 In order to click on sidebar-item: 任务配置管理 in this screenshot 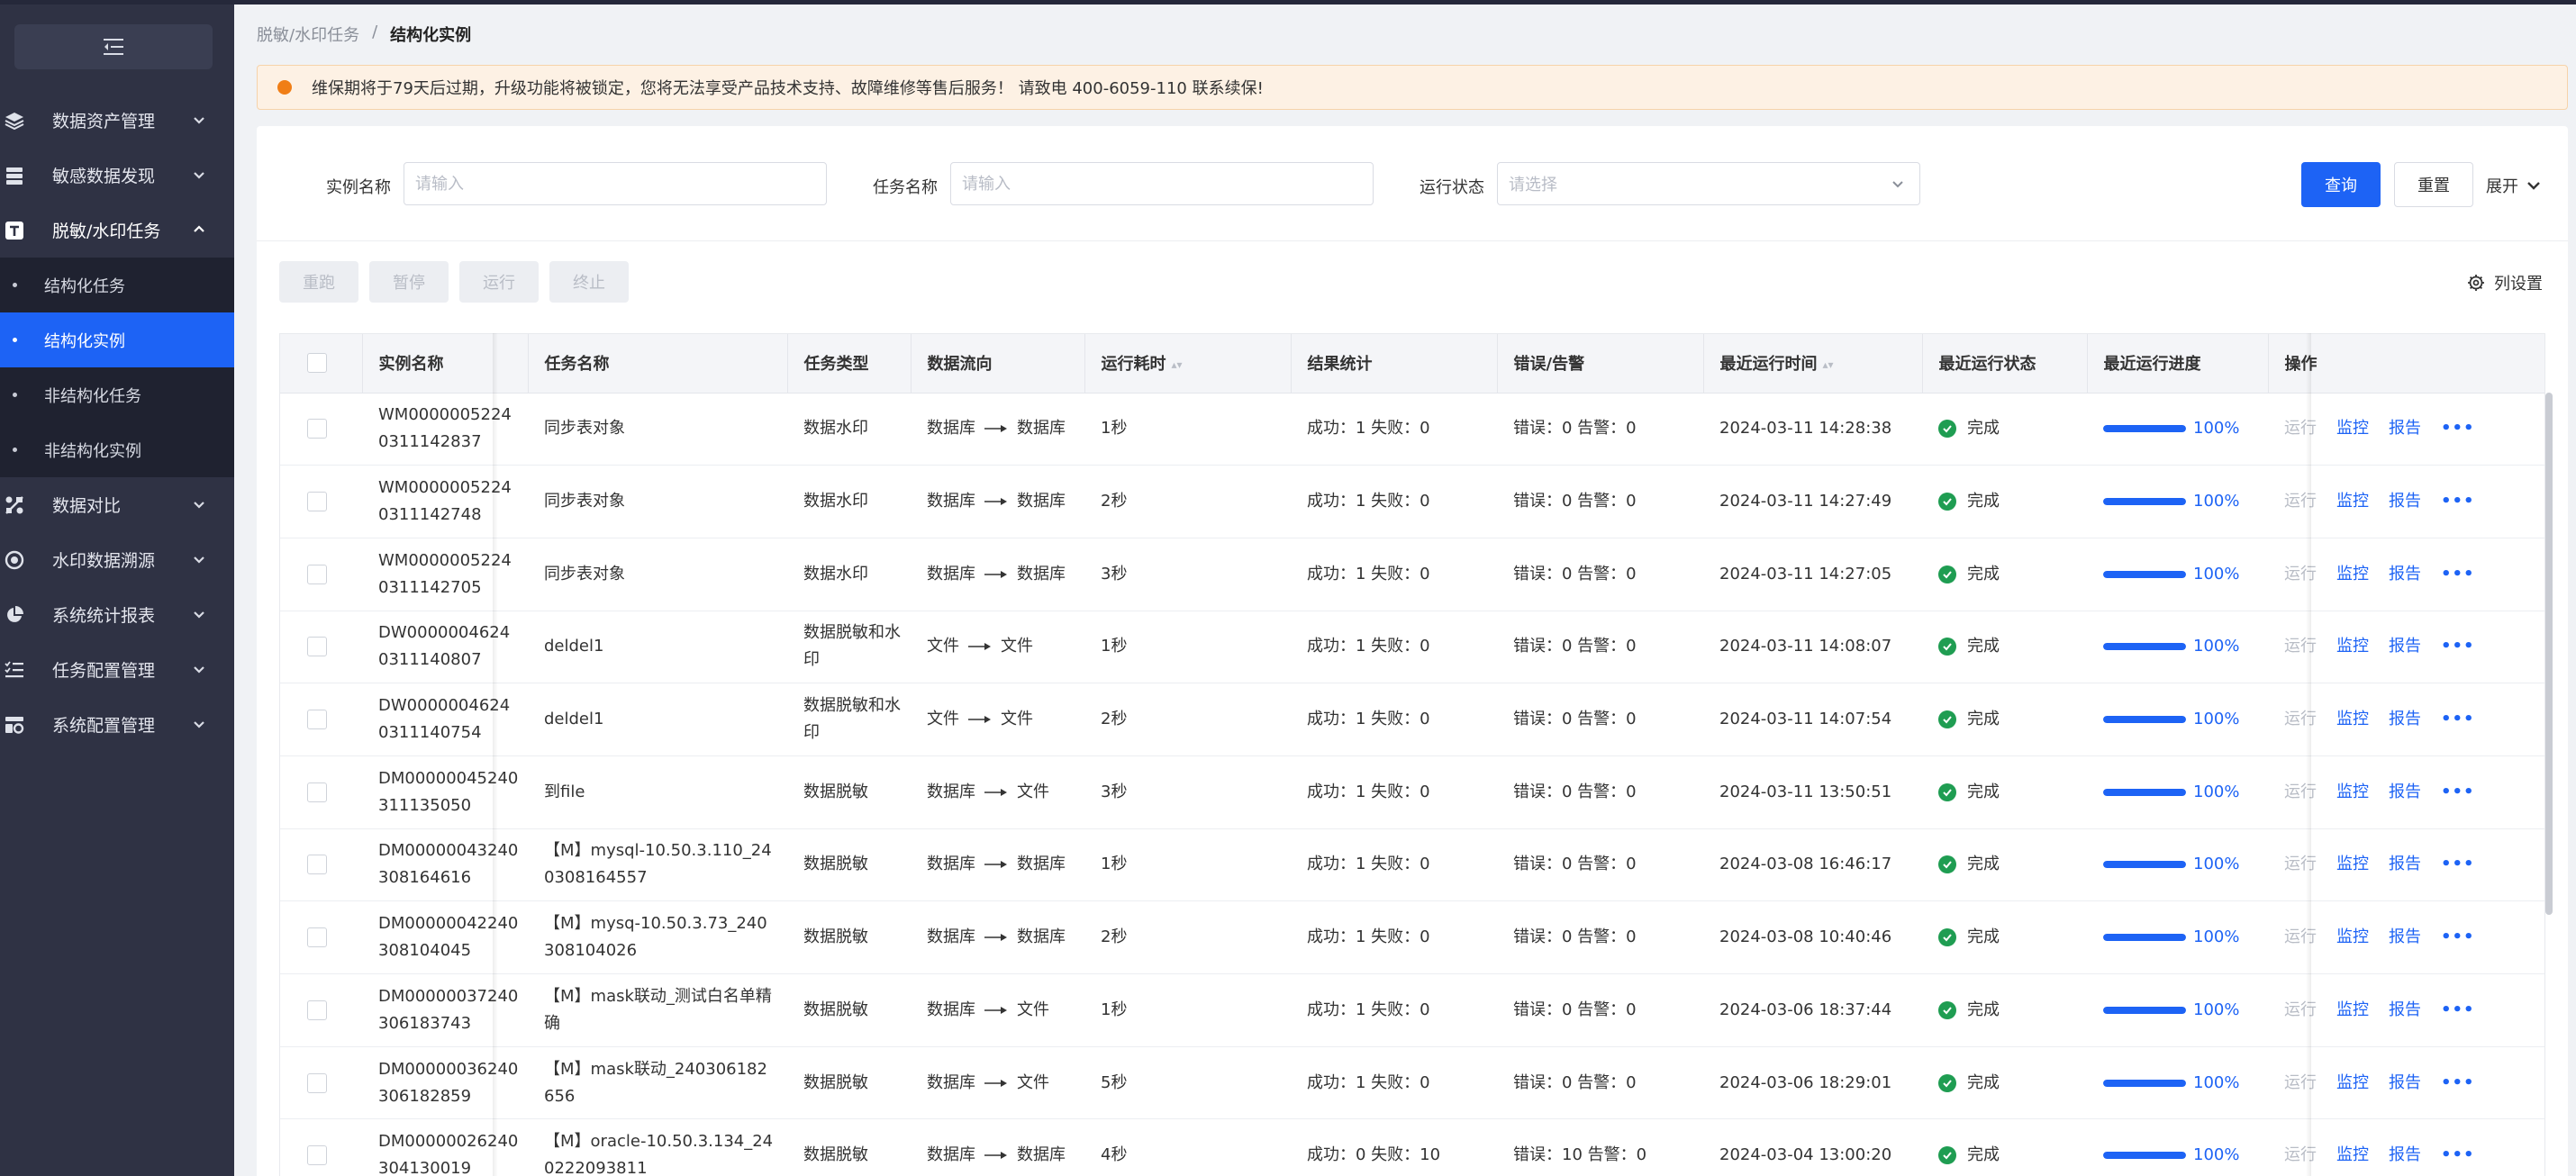, I will do `click(117, 669)`.